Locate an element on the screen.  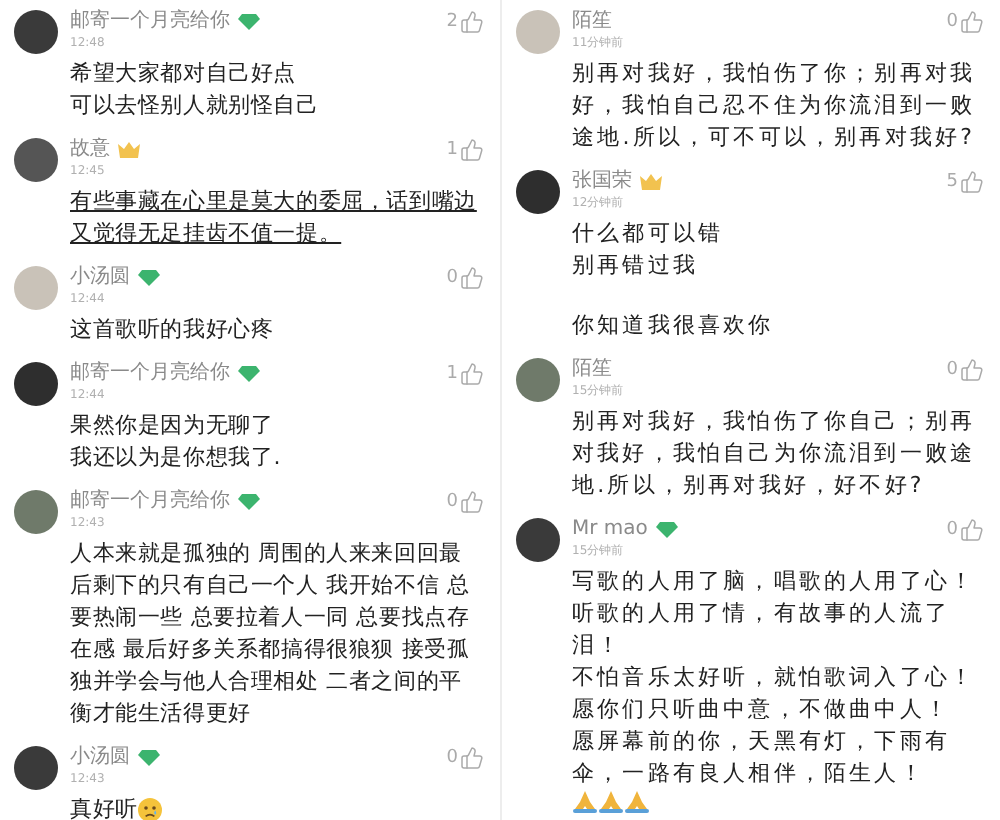
user-name: Mr mao is located at coordinates (610, 529).